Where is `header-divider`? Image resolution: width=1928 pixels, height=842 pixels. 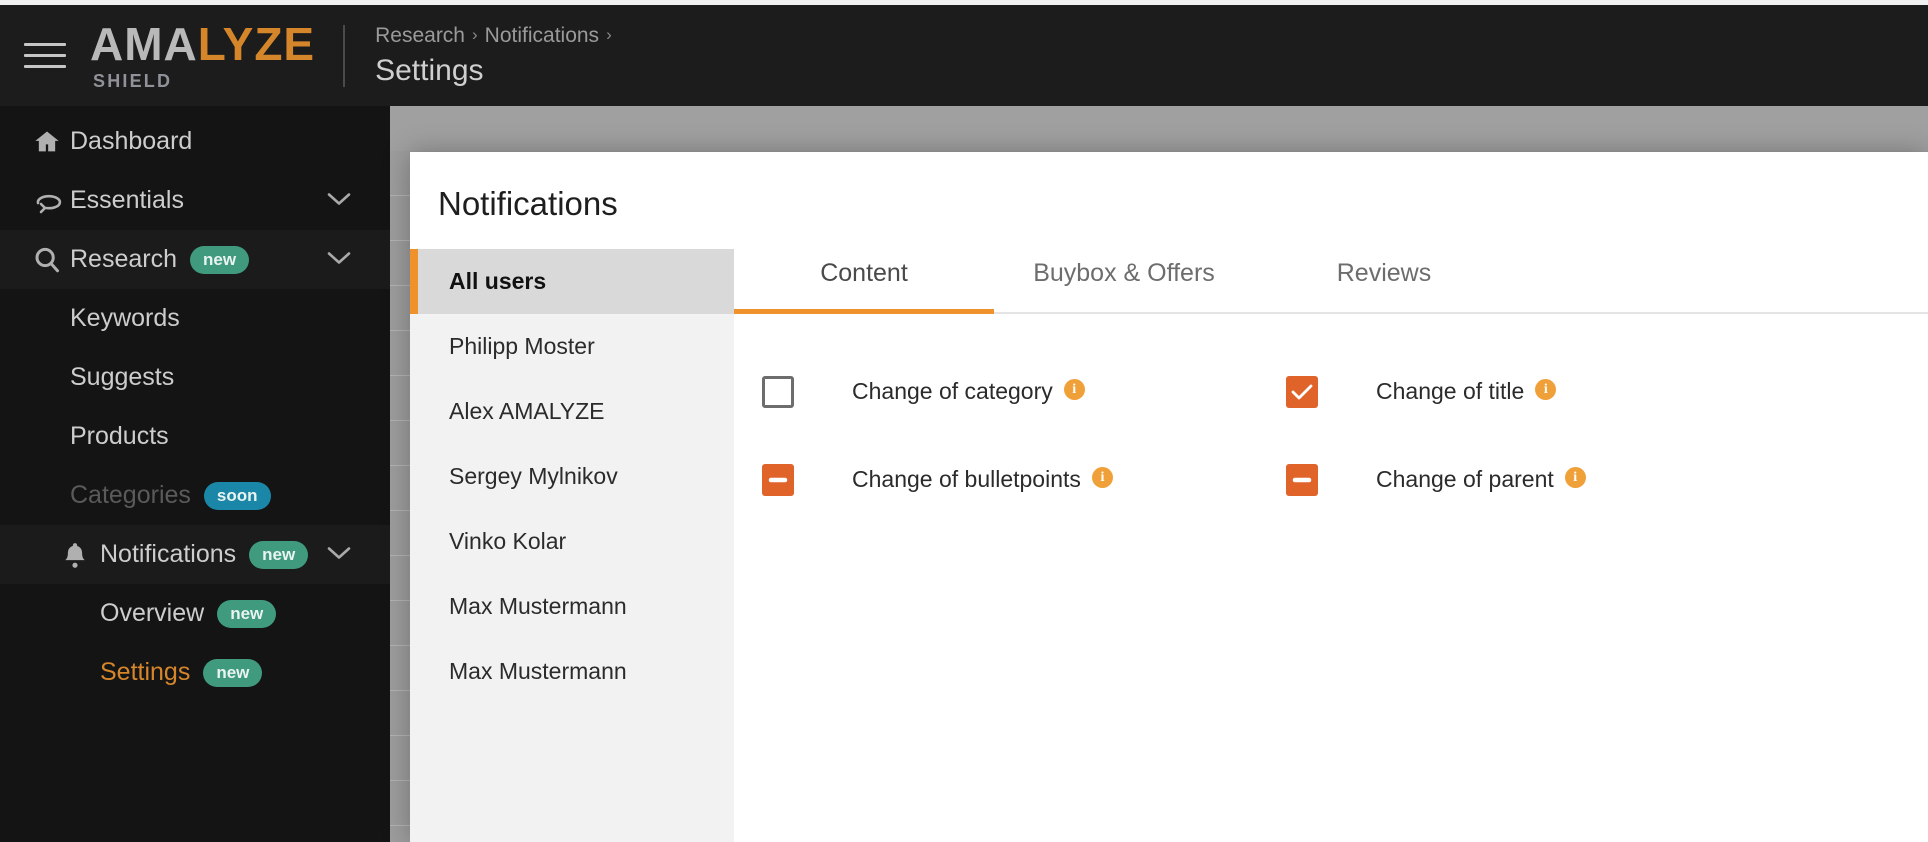
header-divider is located at coordinates (344, 55).